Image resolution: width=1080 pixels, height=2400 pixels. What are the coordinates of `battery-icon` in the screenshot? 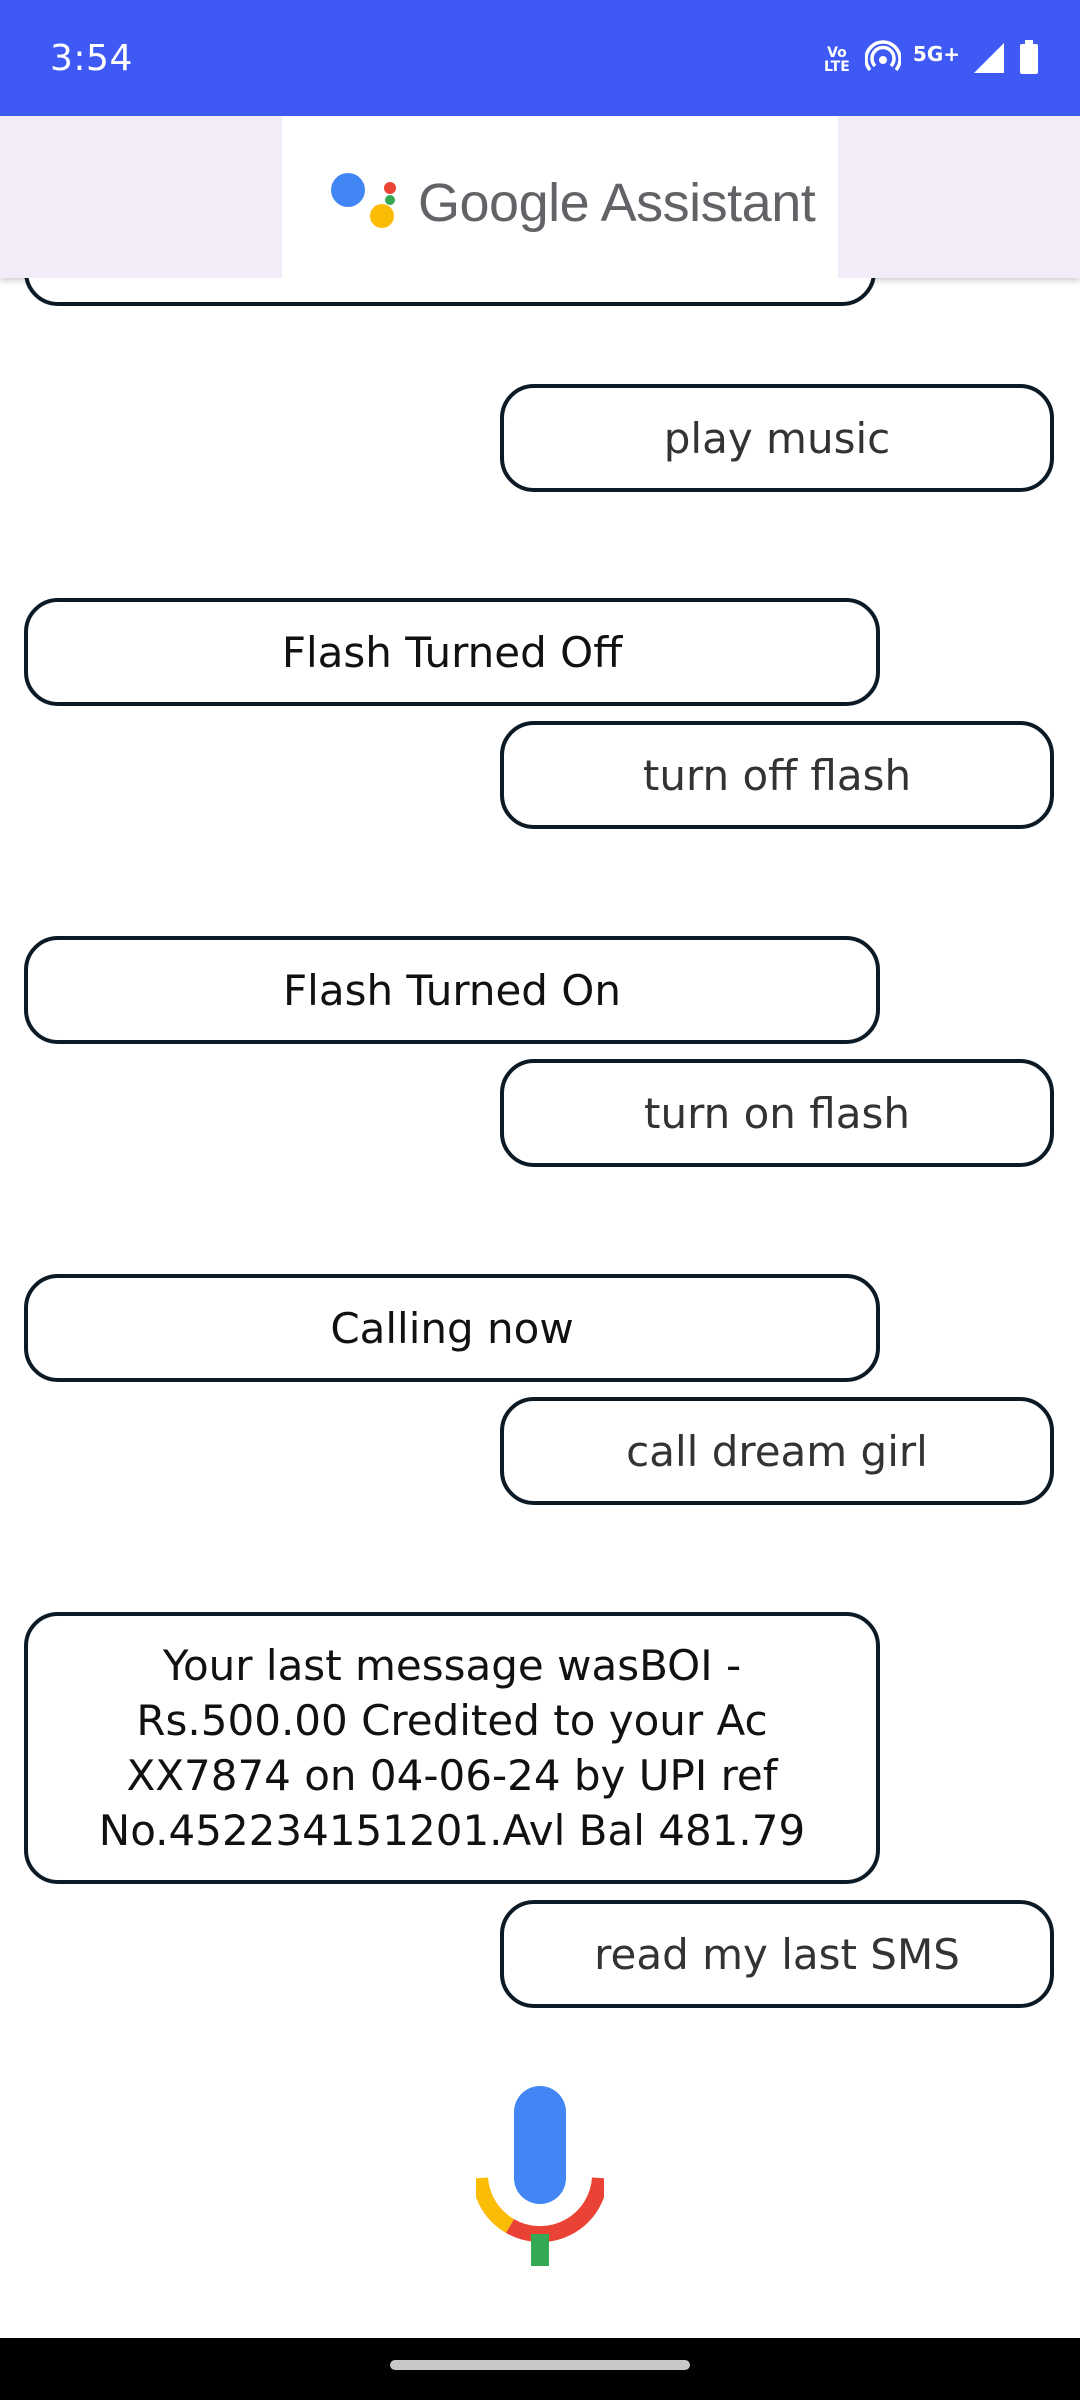 It's located at (1029, 60).